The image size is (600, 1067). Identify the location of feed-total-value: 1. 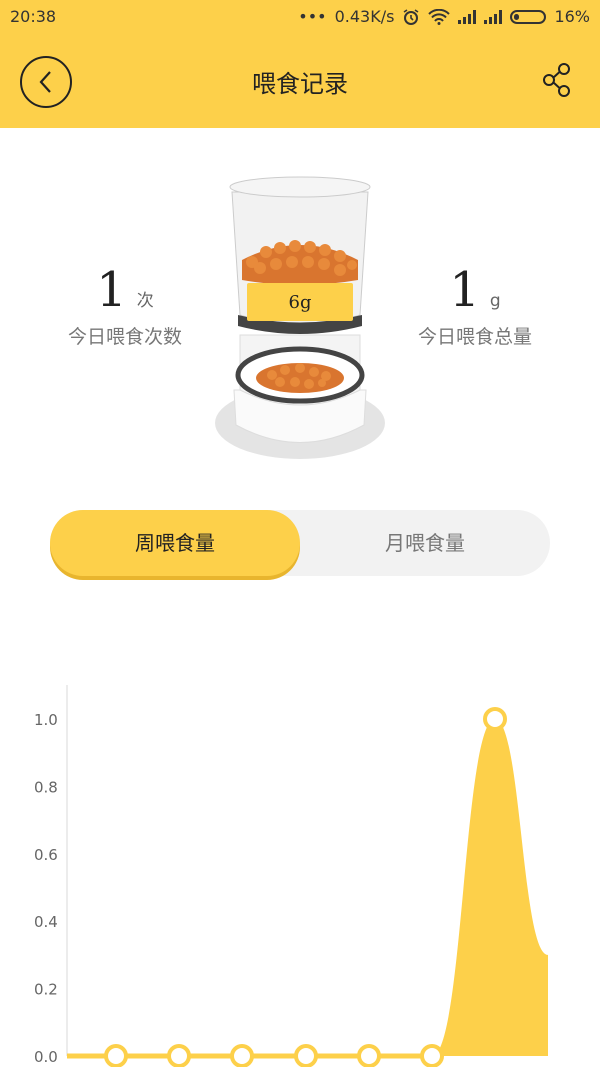
(464, 290).